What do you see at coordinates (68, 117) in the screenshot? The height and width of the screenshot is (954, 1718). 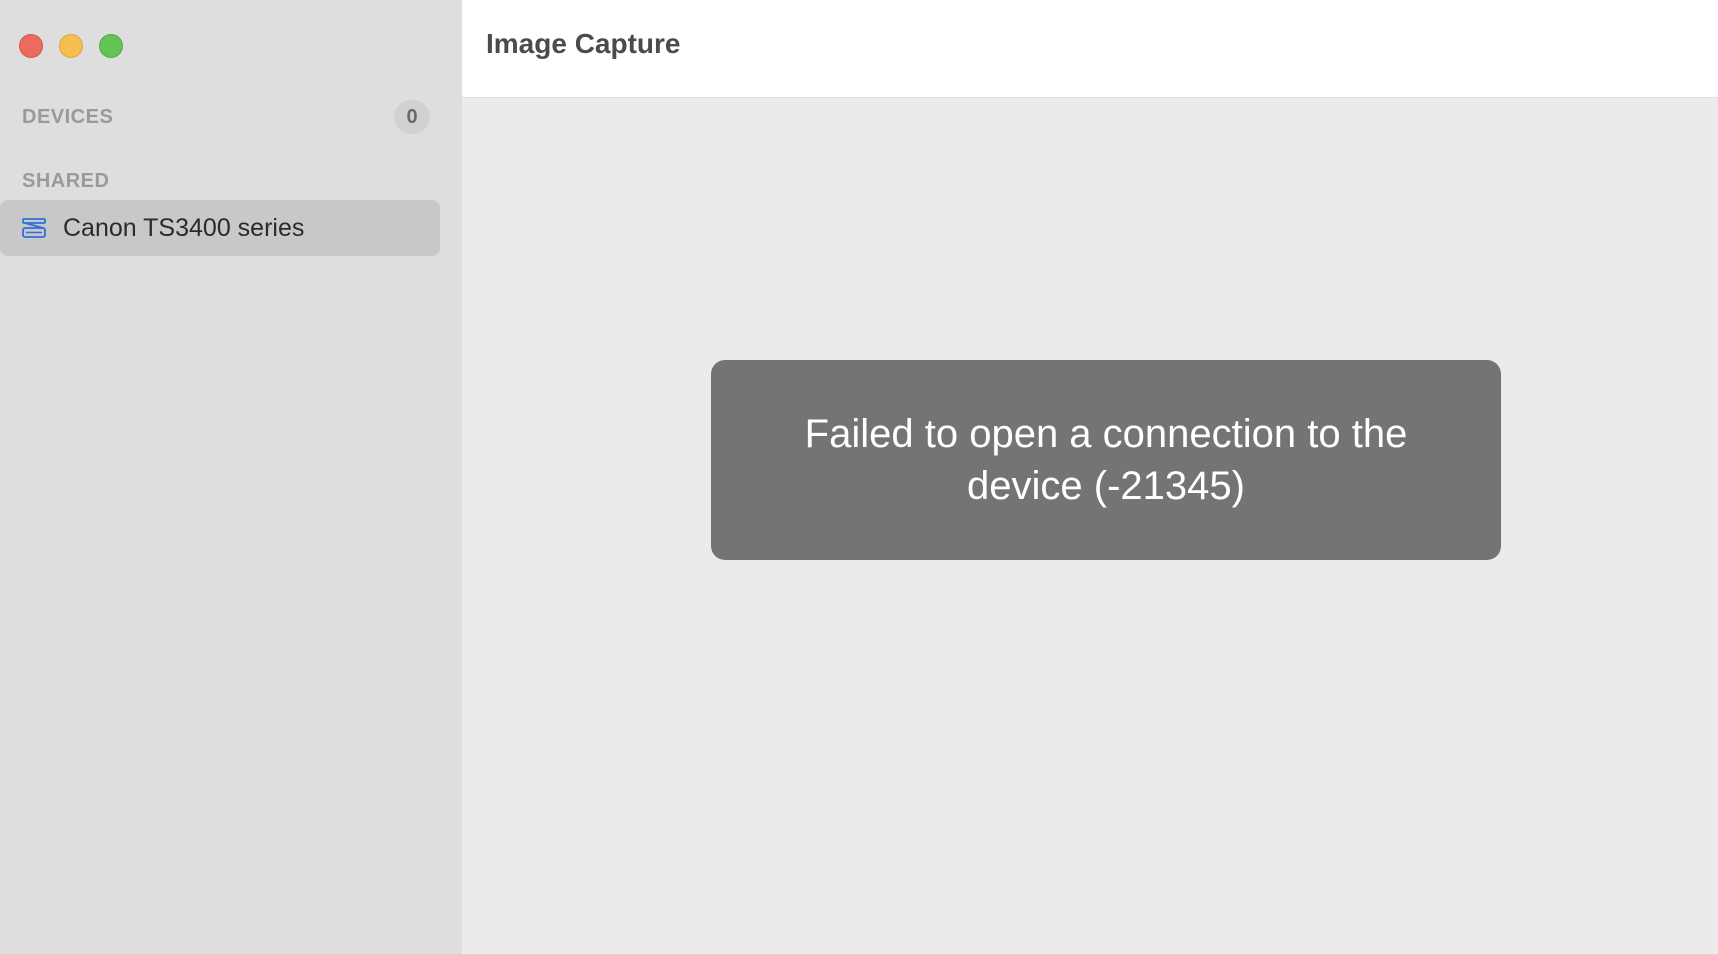 I see `devices-section-header: DEVICES` at bounding box center [68, 117].